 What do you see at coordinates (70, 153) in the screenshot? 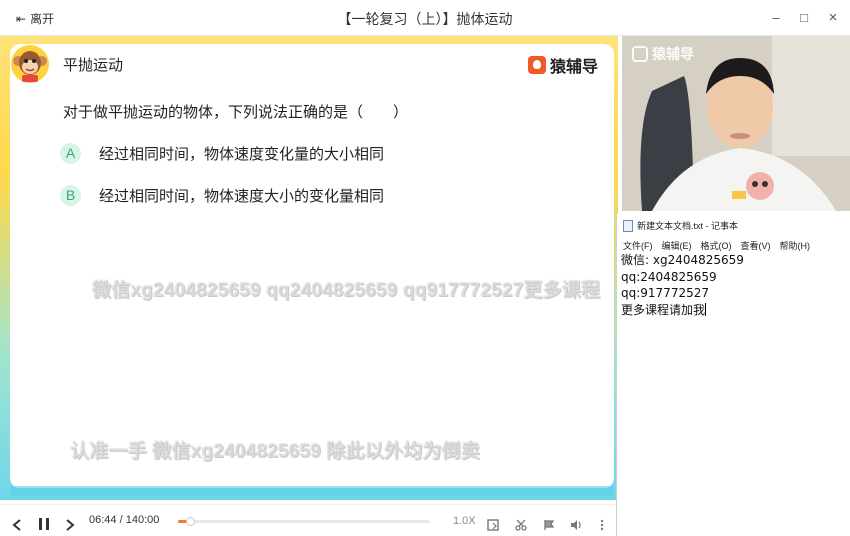
I see `option-letter: A` at bounding box center [70, 153].